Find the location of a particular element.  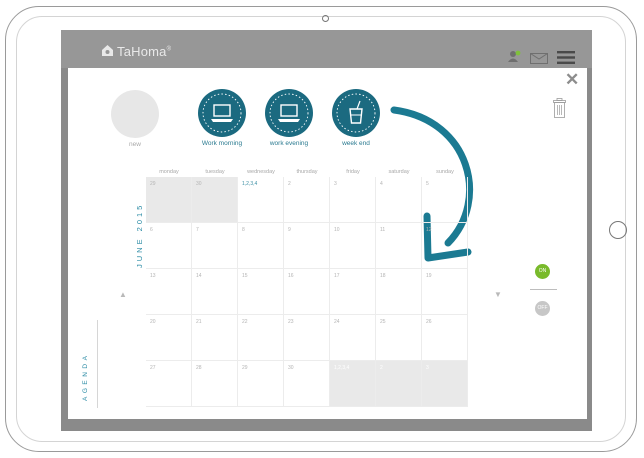

calendar-day-number: 10 is located at coordinates (337, 230).